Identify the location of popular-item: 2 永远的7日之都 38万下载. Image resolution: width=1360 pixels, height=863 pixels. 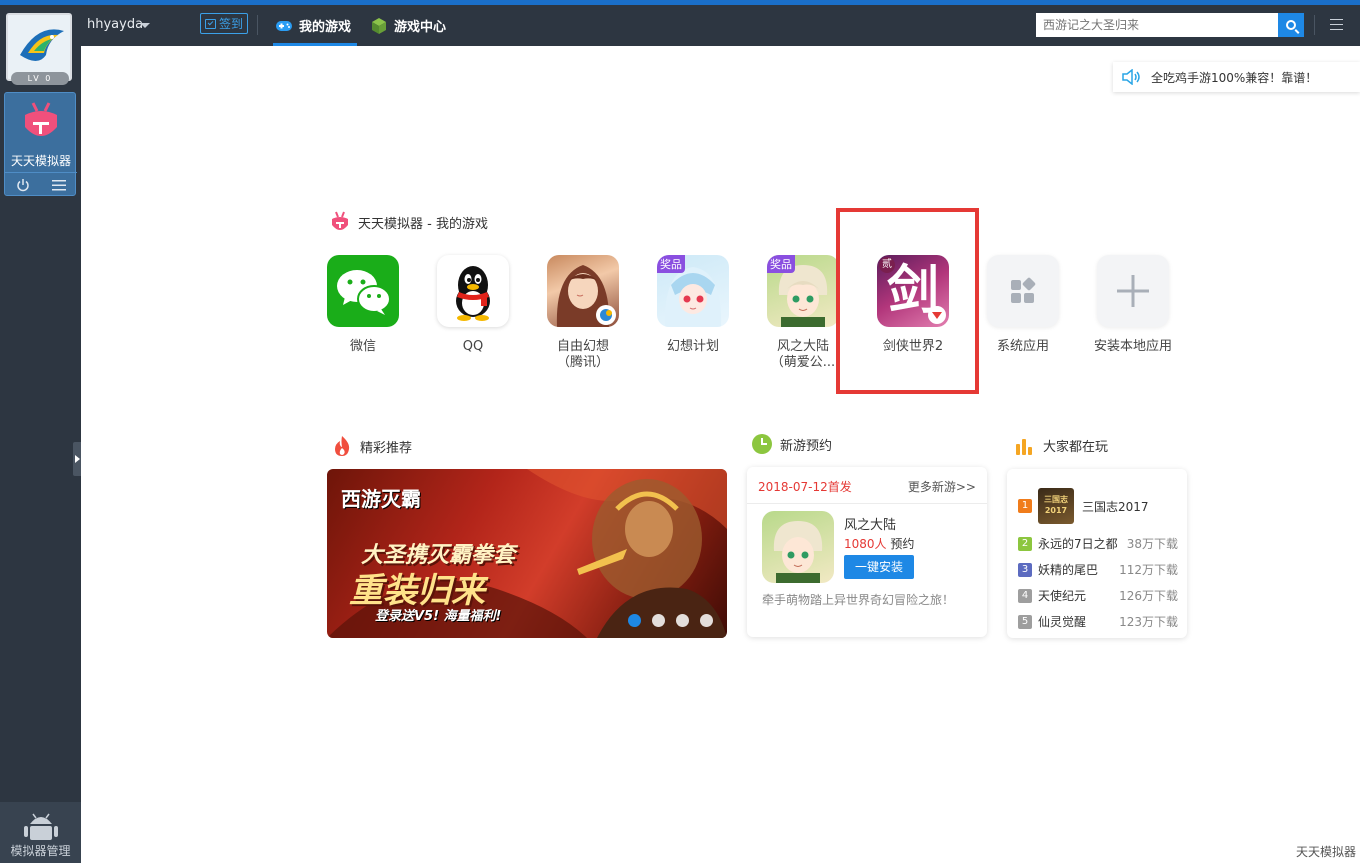
(1098, 543).